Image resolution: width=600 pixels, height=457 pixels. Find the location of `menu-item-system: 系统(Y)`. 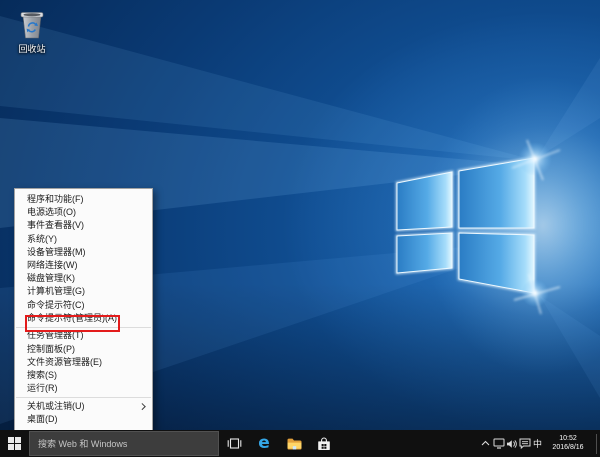

menu-item-system: 系统(Y) is located at coordinates (83, 239).